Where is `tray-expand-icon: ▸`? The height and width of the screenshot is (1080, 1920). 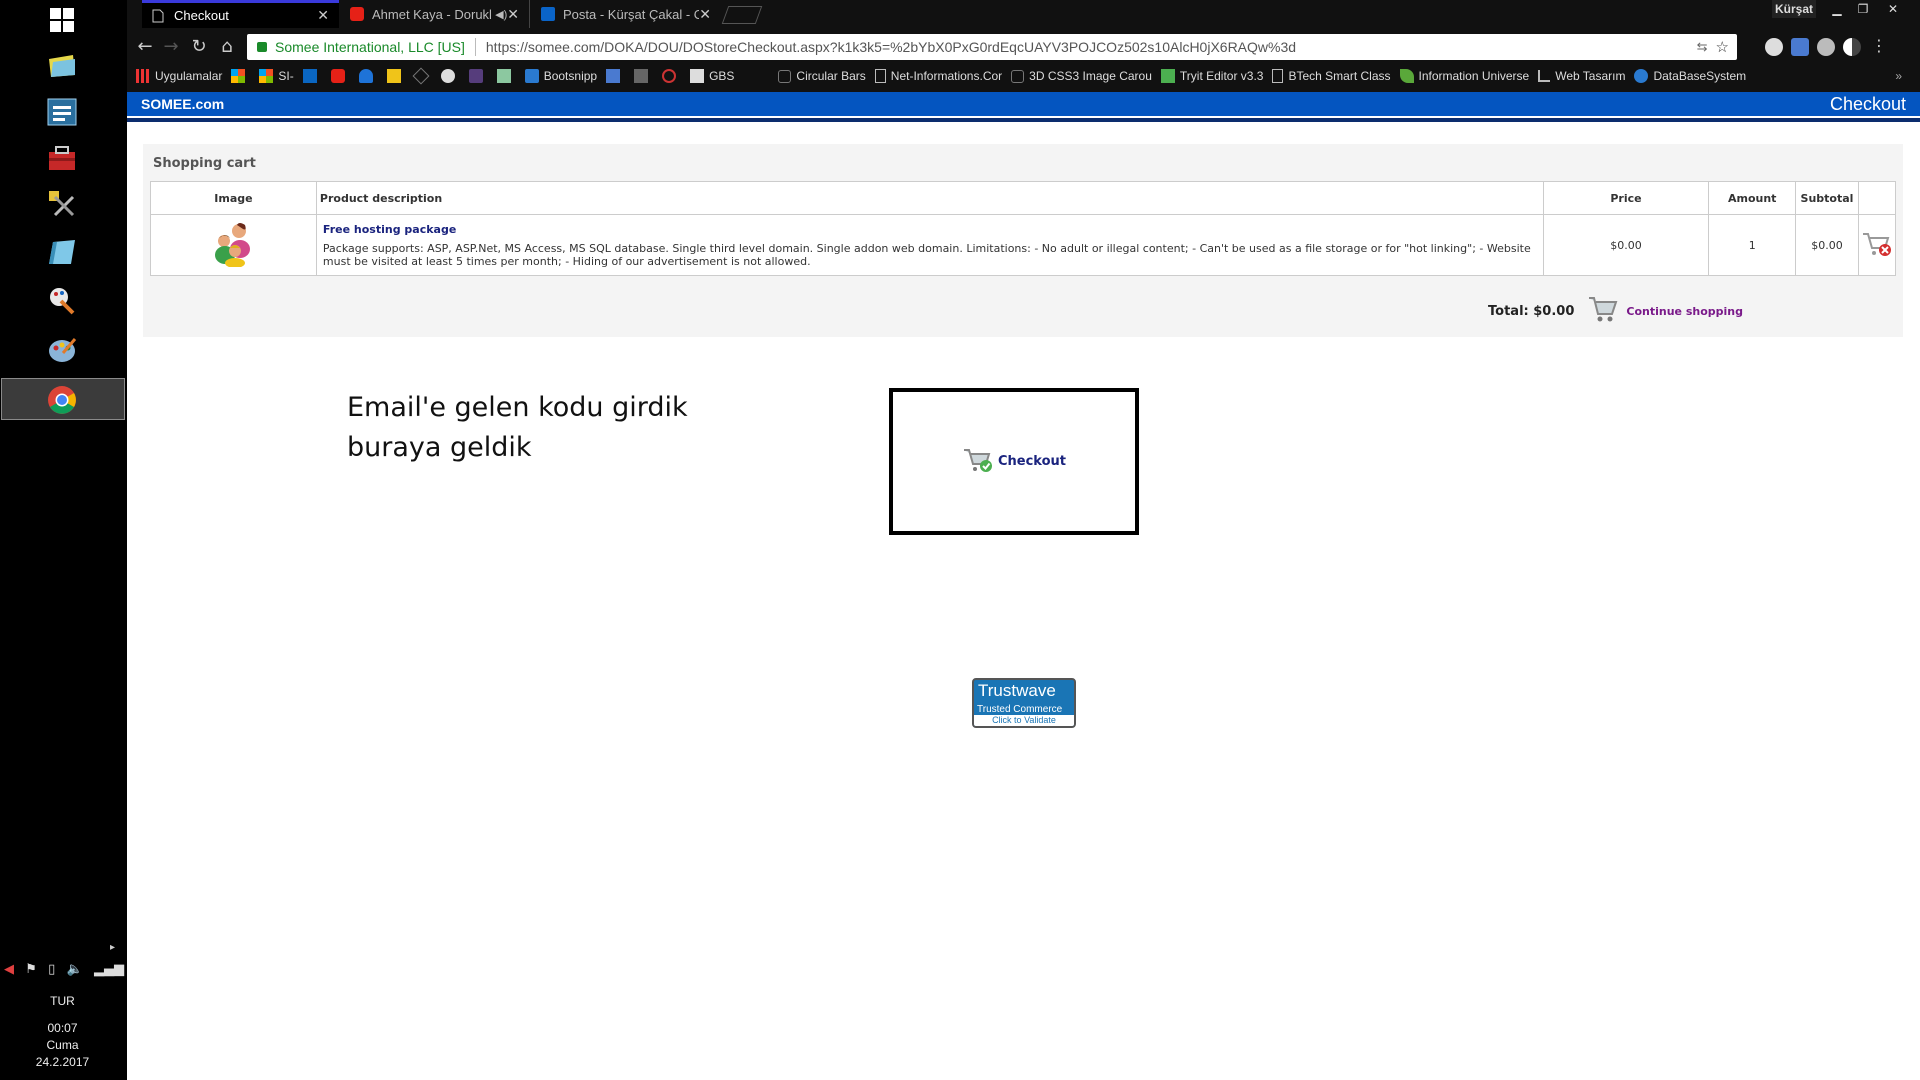
tray-expand-icon: ▸ is located at coordinates (112, 947).